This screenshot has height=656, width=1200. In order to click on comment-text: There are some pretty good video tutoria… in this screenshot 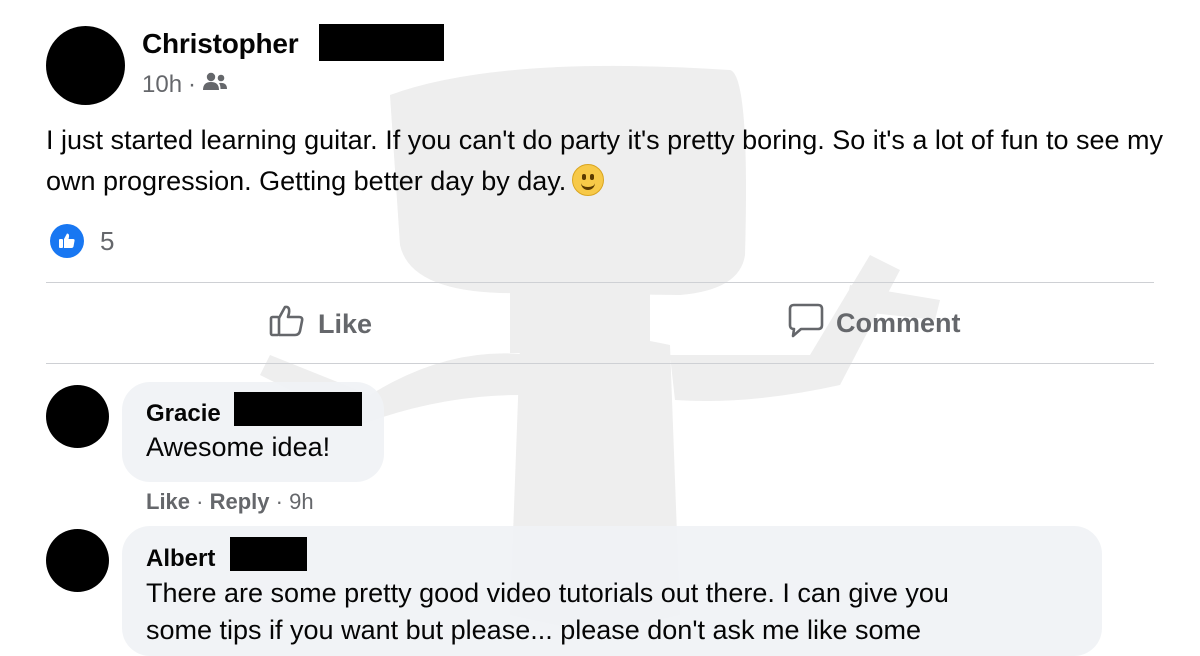, I will do `click(547, 593)`.